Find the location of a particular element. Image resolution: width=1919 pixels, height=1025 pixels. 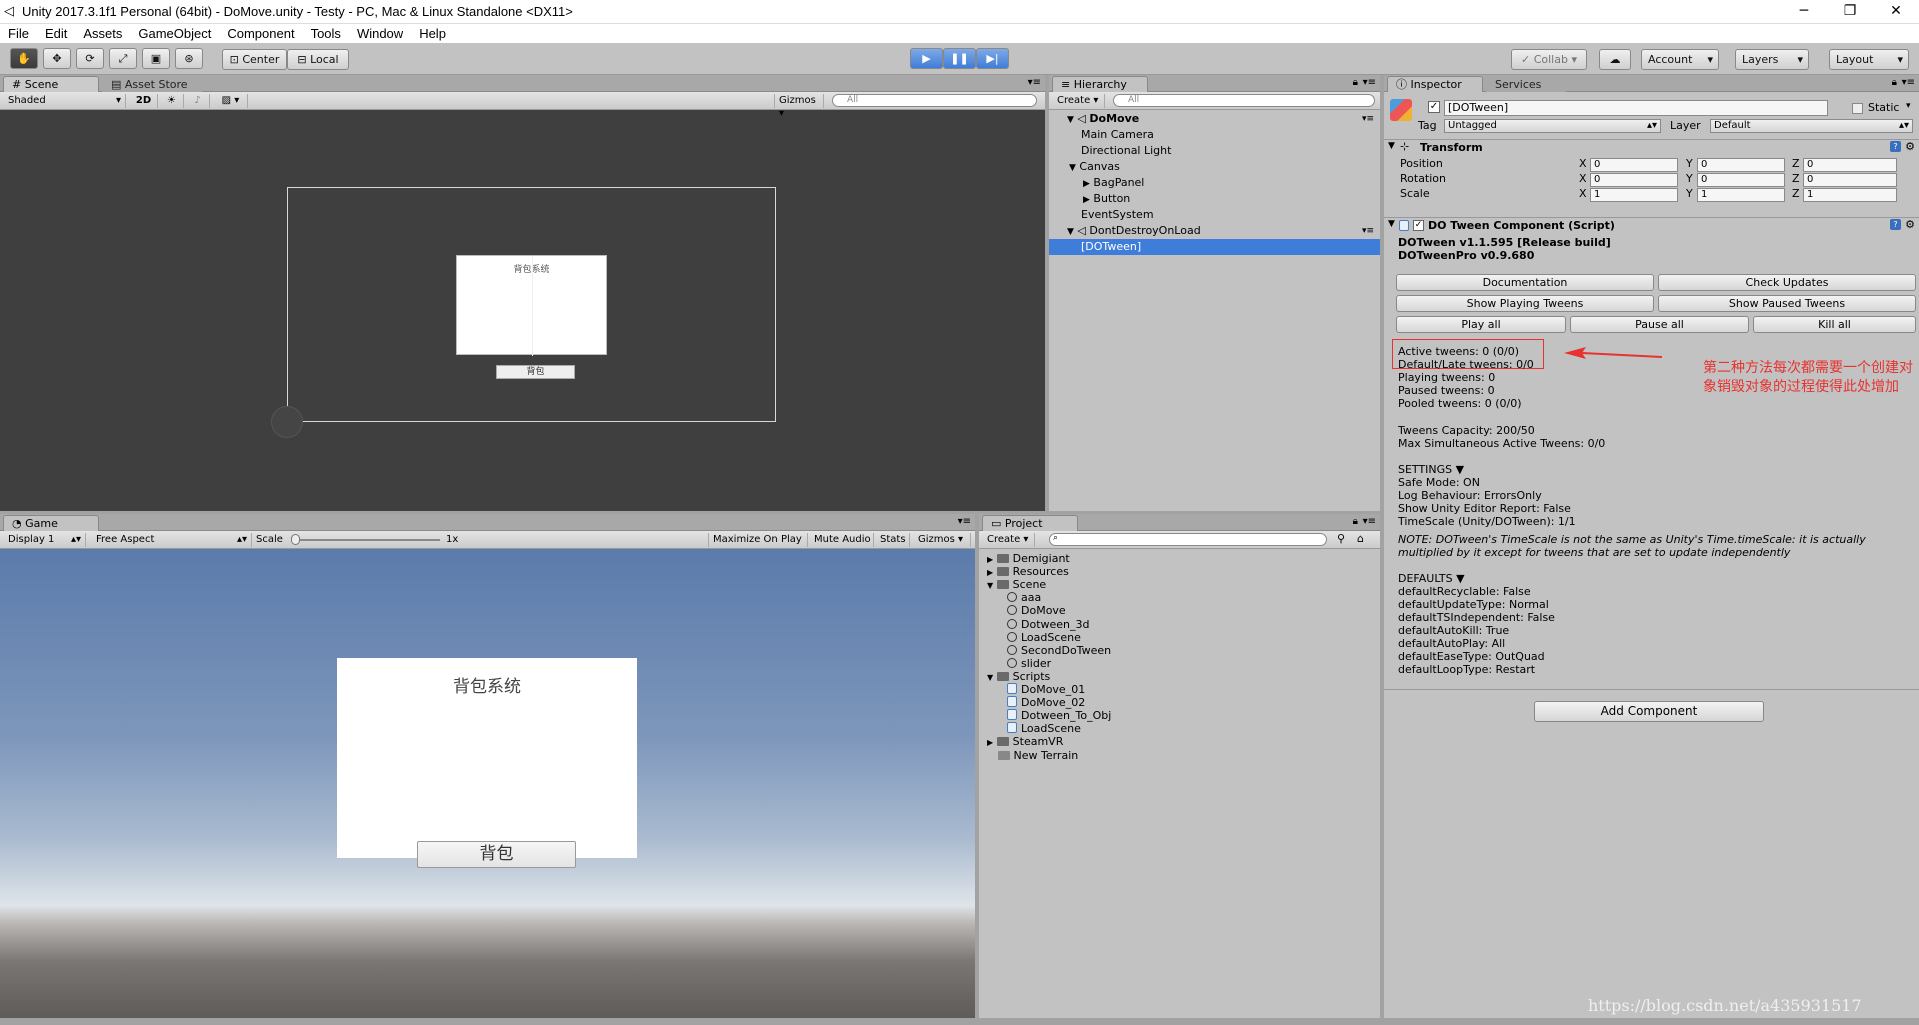

scale-tool-button: ⤢ is located at coordinates (123, 58).